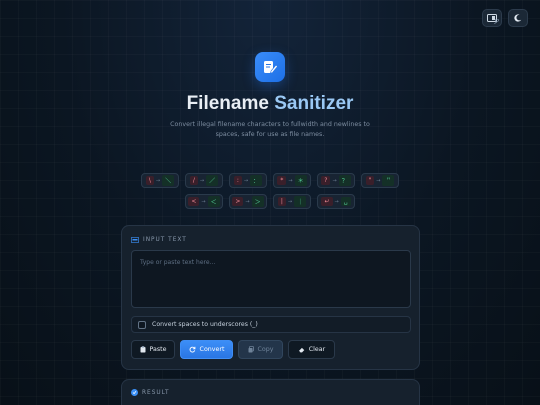 This screenshot has height=405, width=540. Describe the element at coordinates (301, 350) in the screenshot. I see `eraser-icon` at that location.